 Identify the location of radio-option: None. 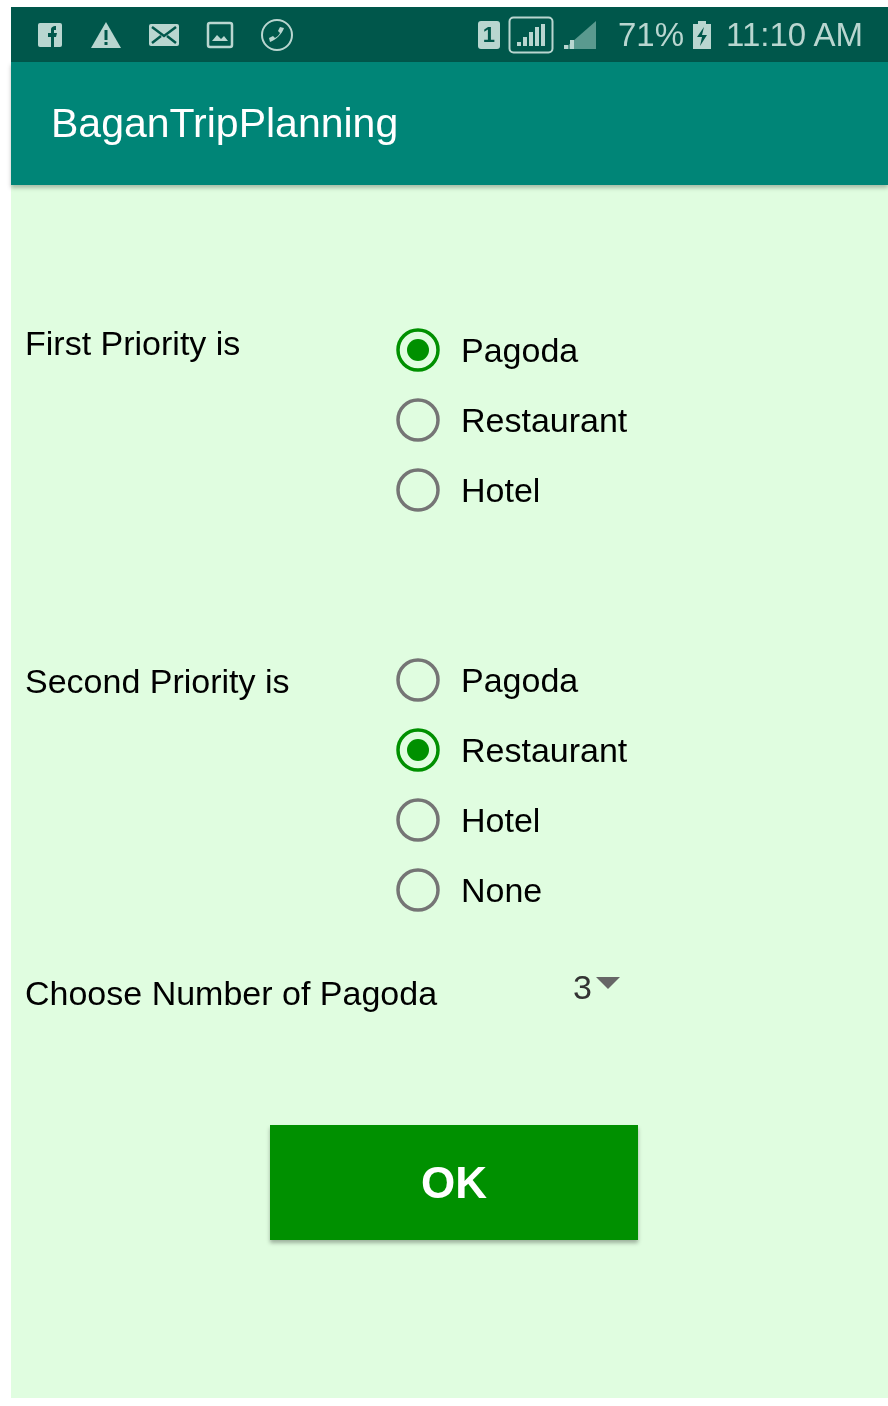
(511, 890).